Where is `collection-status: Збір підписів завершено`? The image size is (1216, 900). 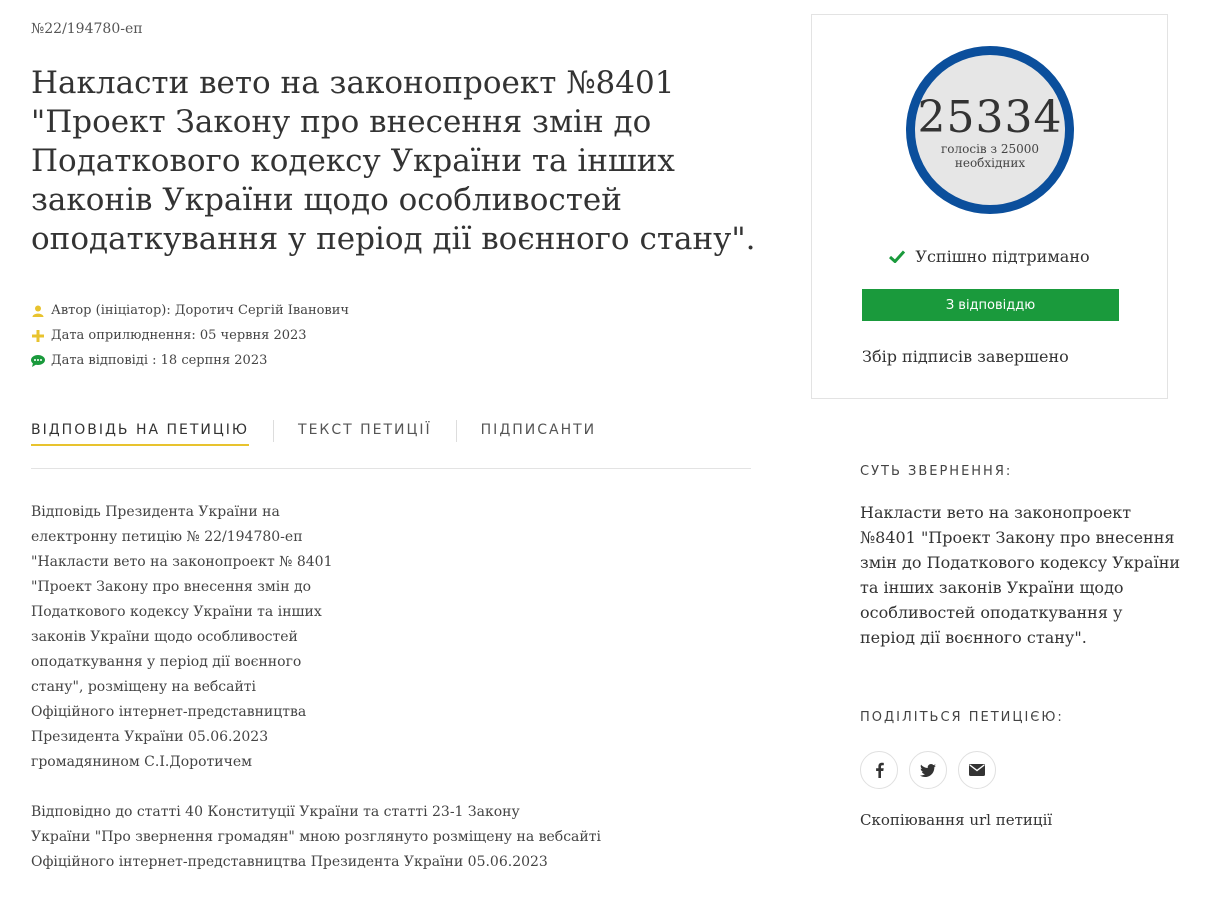
collection-status: Збір підписів завершено is located at coordinates (965, 356).